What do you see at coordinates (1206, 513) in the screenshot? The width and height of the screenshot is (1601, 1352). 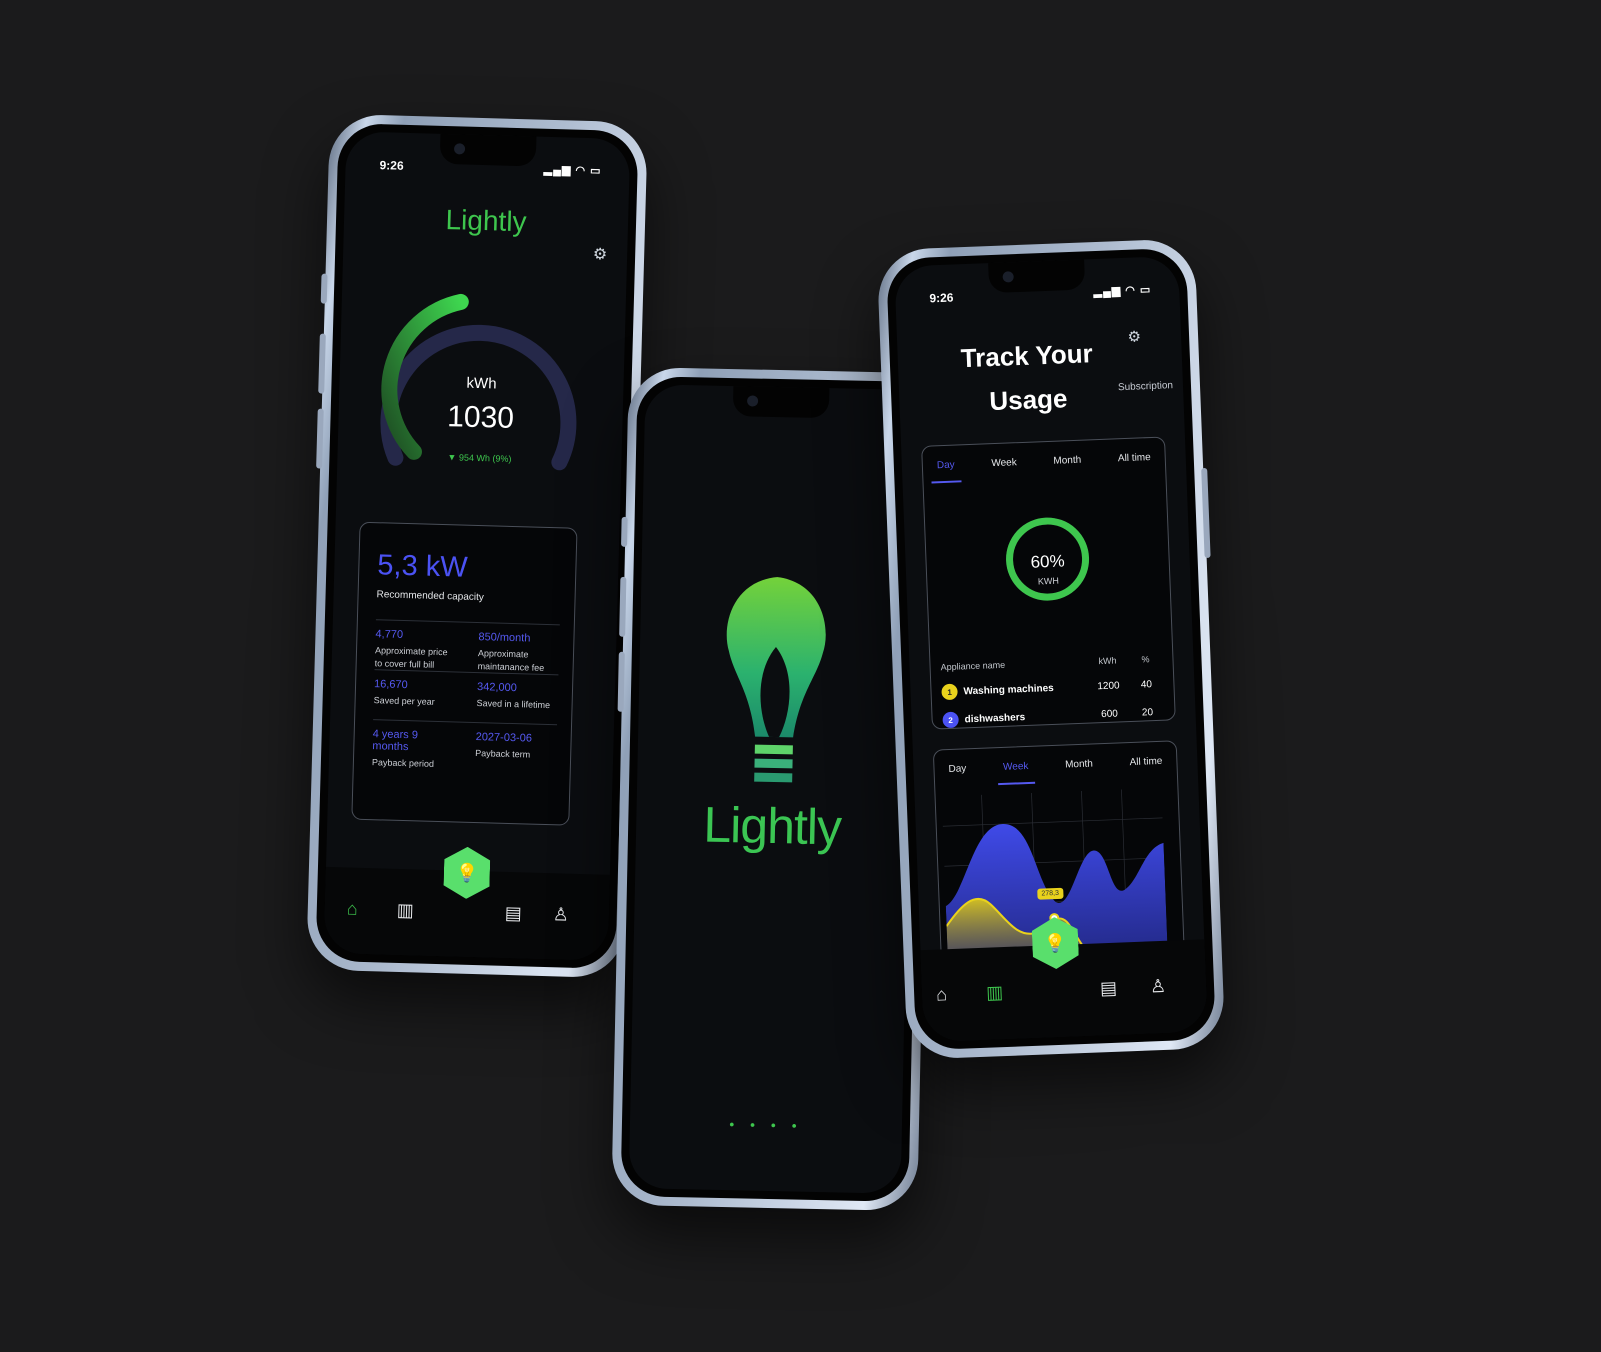 I see `power-button` at bounding box center [1206, 513].